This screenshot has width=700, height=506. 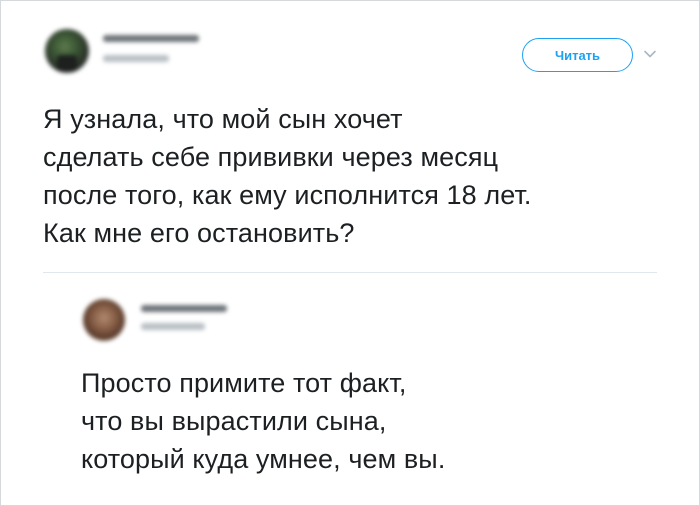 What do you see at coordinates (104, 320) in the screenshot?
I see `reply-avatar` at bounding box center [104, 320].